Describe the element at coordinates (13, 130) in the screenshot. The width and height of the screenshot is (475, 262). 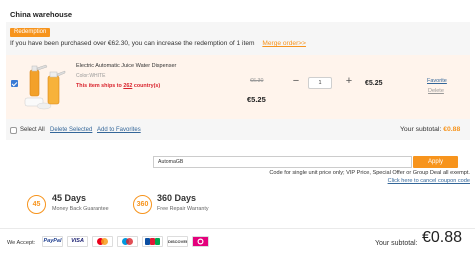
I see `select-all-checkbox` at that location.